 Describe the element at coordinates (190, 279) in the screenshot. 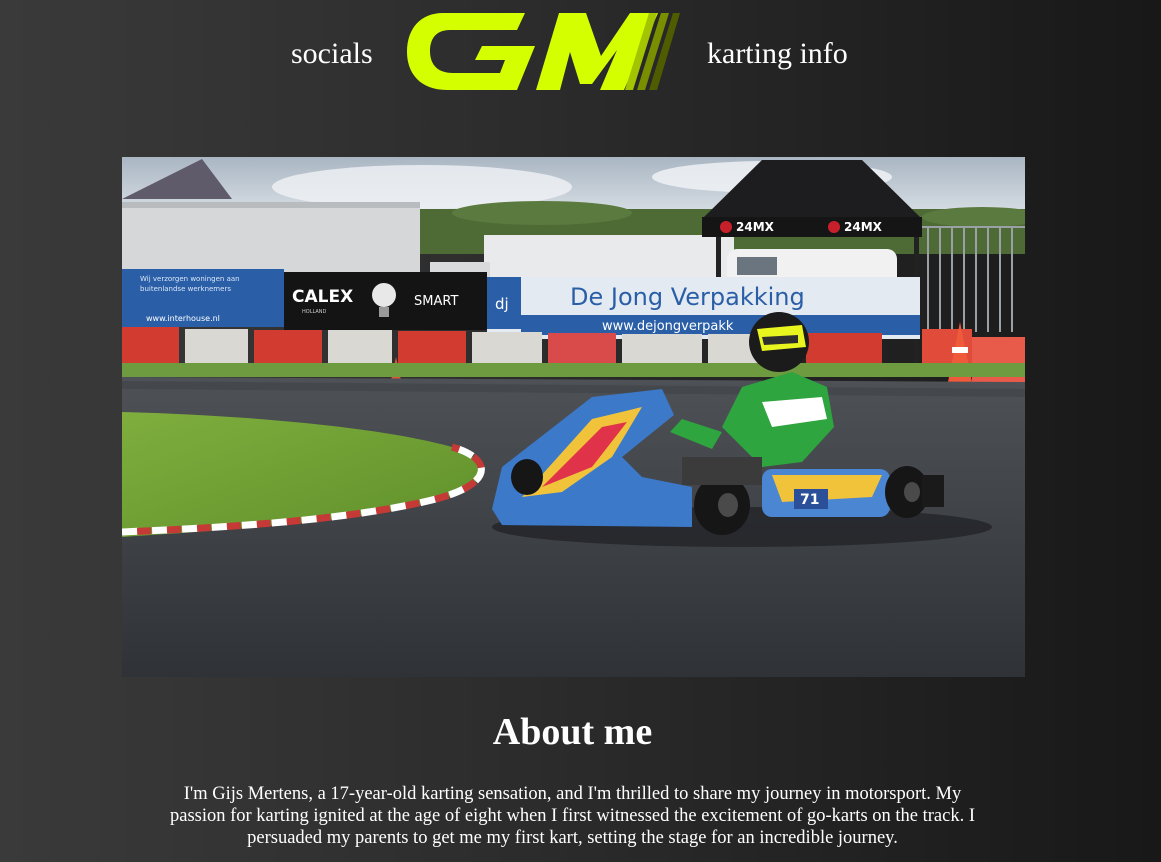

I see `banner-interhouse-line1: Wij verzorgen woningen aan` at that location.